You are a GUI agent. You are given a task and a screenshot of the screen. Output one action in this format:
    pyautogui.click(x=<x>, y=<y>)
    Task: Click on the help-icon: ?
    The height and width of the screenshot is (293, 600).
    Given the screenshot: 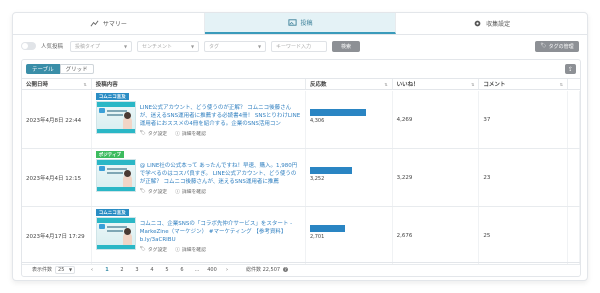 What is the action you would take?
    pyautogui.click(x=286, y=269)
    